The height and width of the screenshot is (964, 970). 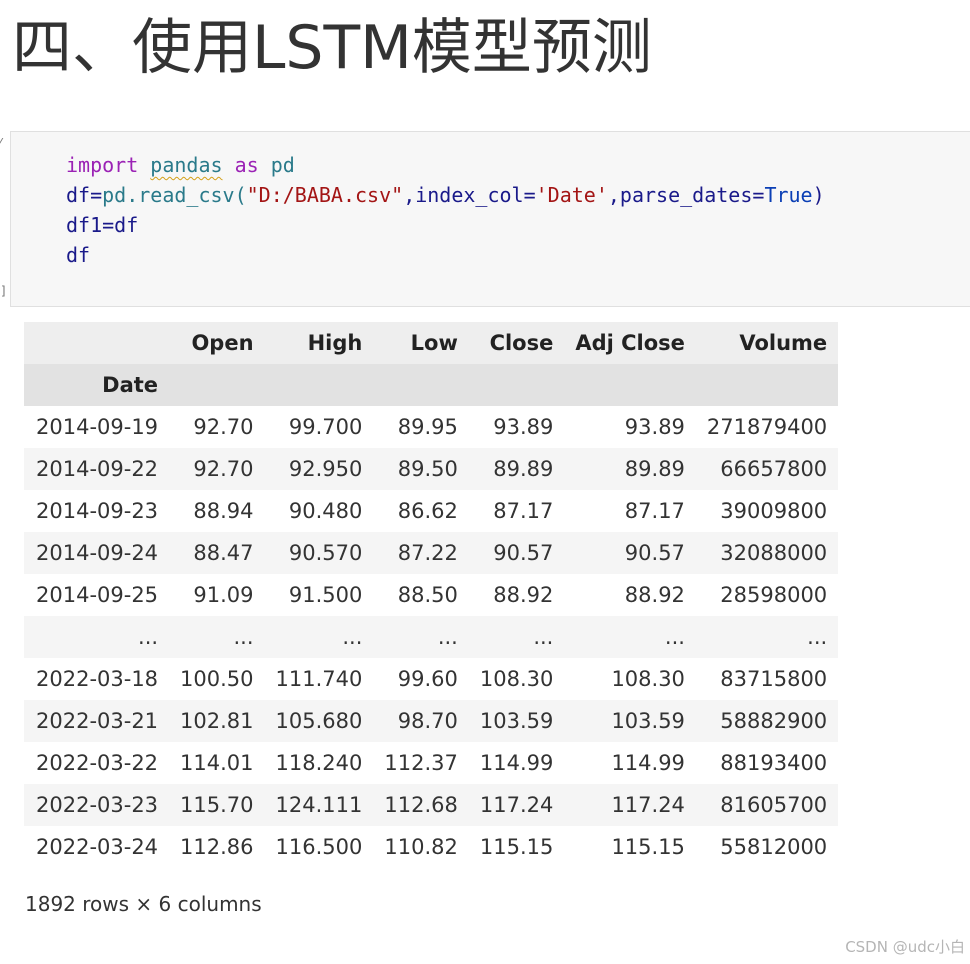 What do you see at coordinates (516, 343) in the screenshot?
I see `column-header: Close` at bounding box center [516, 343].